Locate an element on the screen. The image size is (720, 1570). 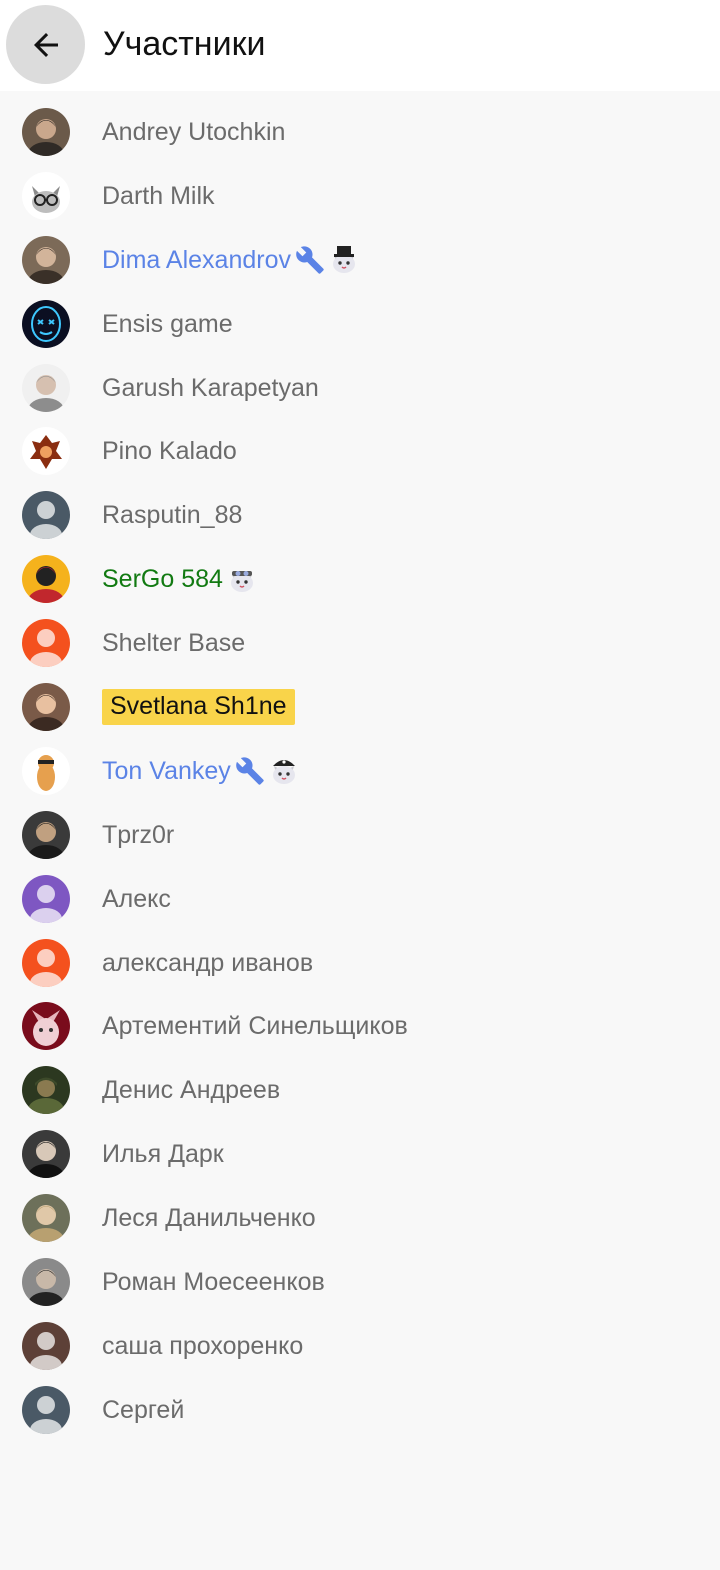
member-name-group: Артементий Синельщиков is located at coordinates (255, 1026).